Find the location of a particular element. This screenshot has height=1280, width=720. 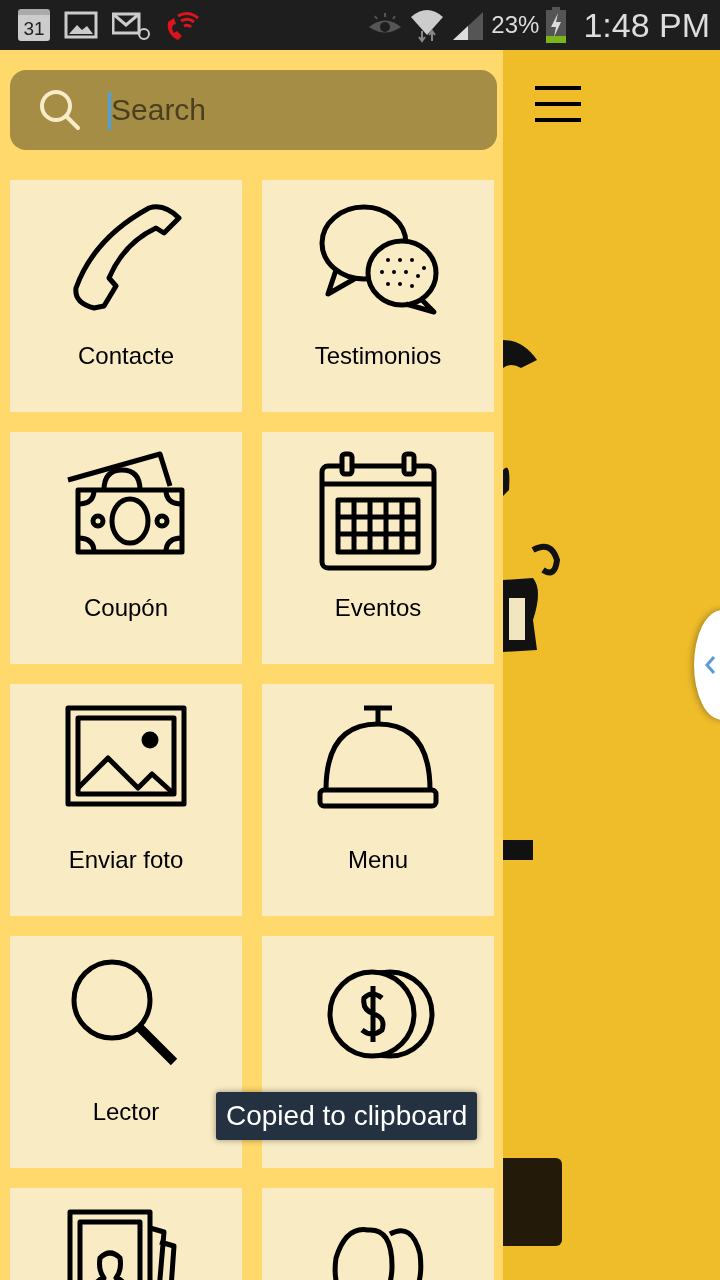

menu-tile: Coupón is located at coordinates (126, 548).